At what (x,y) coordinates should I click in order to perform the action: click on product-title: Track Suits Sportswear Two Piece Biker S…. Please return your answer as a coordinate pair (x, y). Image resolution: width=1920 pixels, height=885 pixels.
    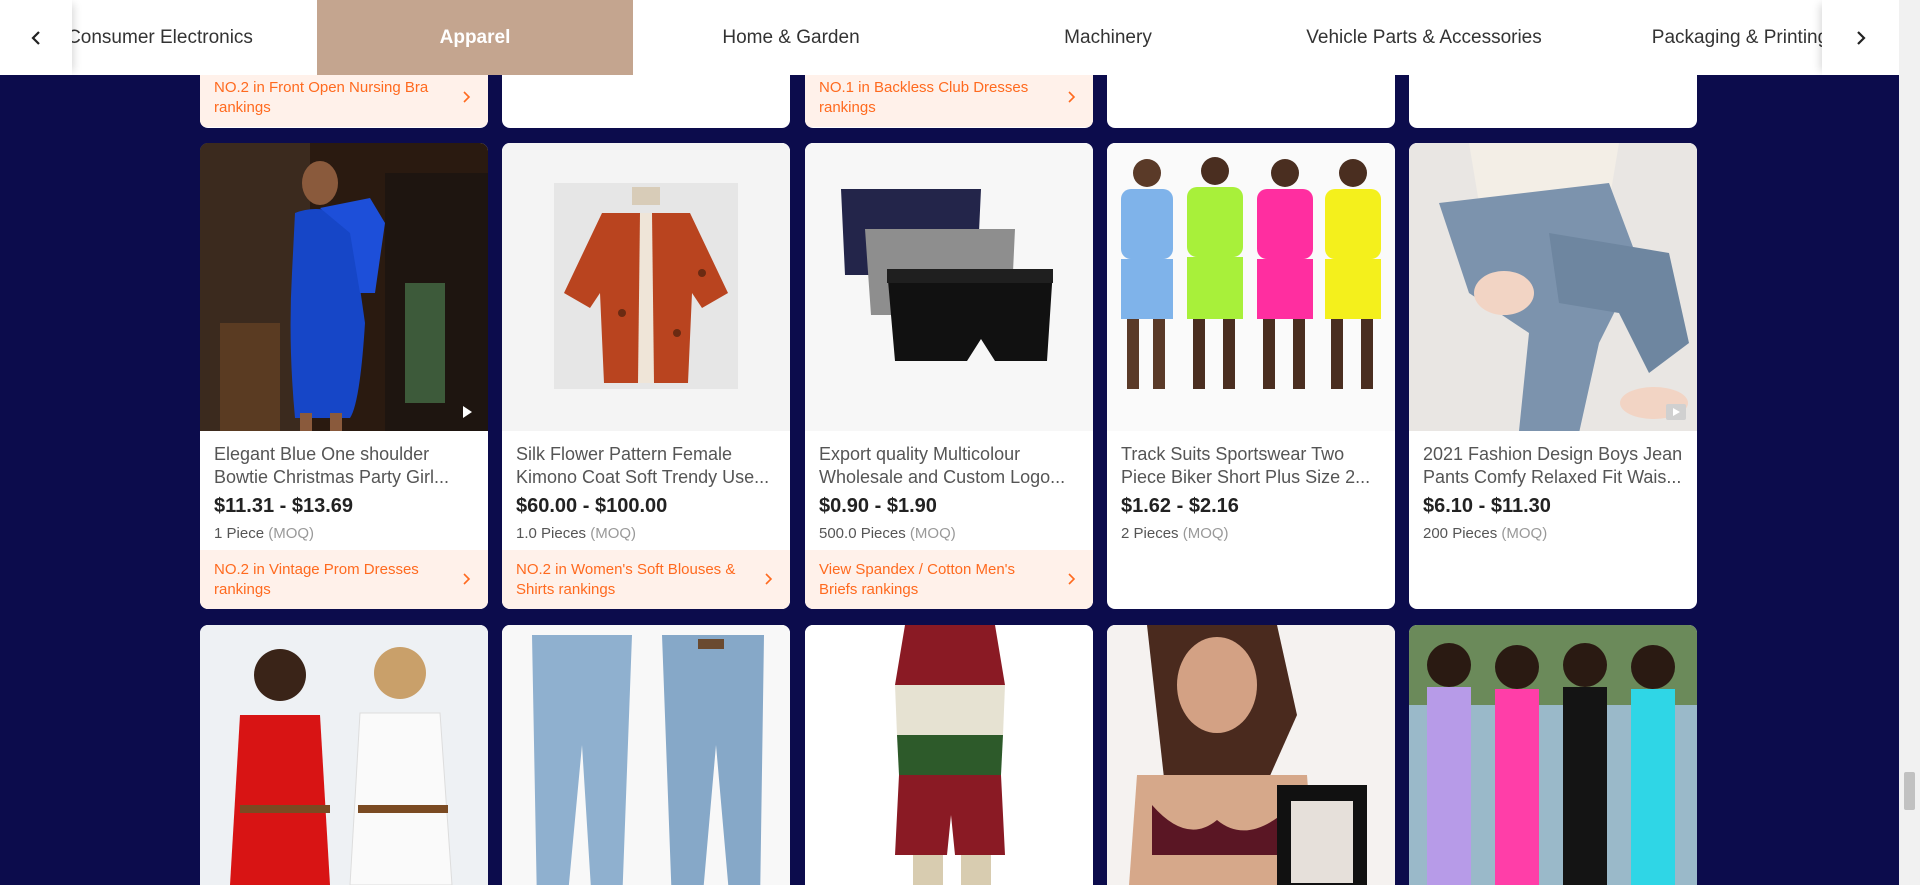
    Looking at the image, I should click on (1252, 466).